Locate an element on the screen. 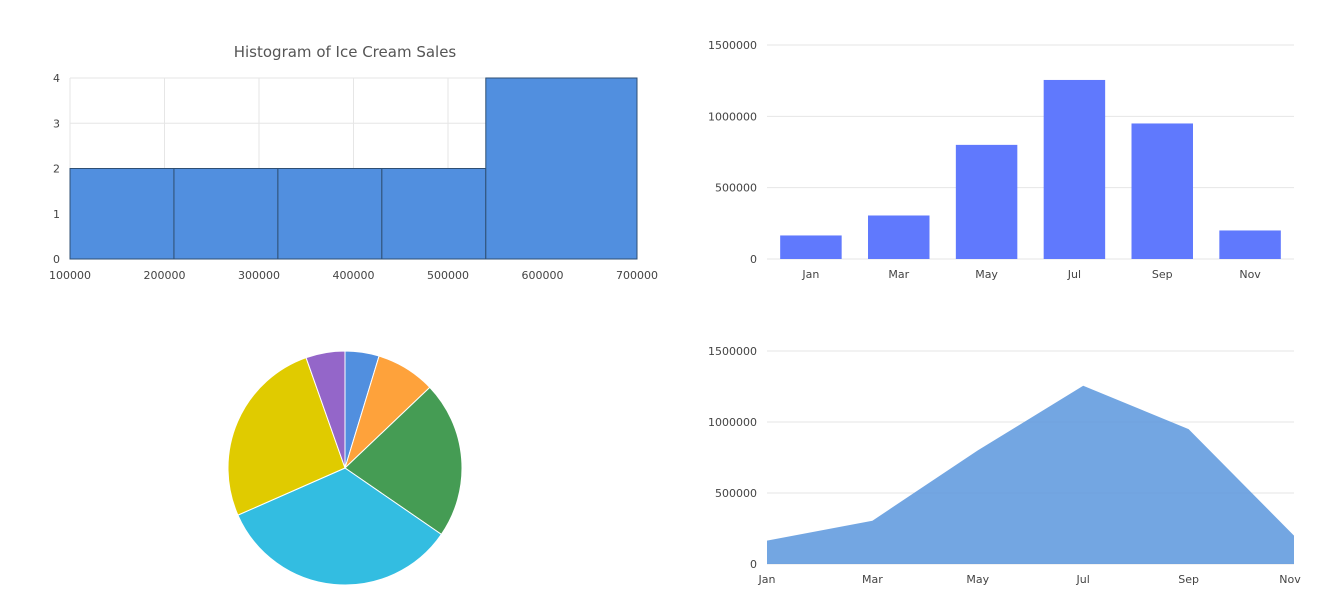  bar-chart-bars is located at coordinates (1030, 169).